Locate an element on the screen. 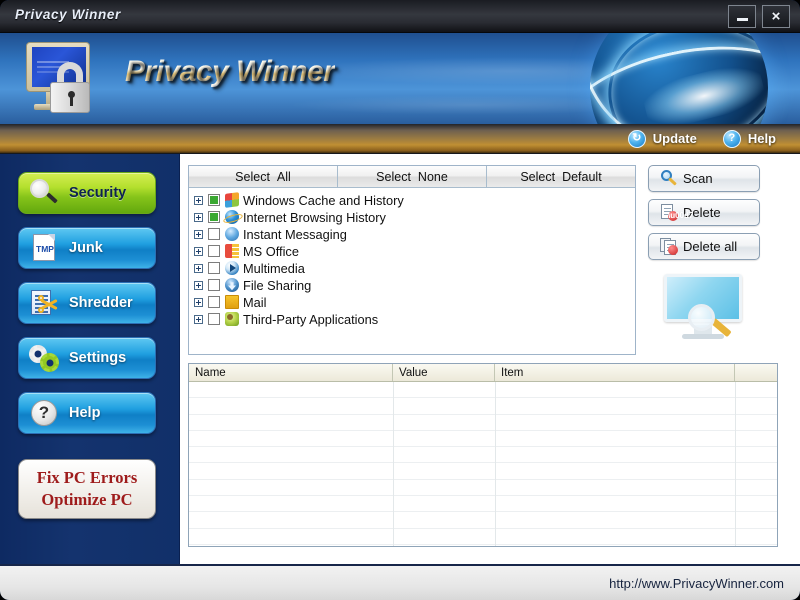 This screenshot has height=600, width=800. update-button: ↻ Update is located at coordinates (662, 138).